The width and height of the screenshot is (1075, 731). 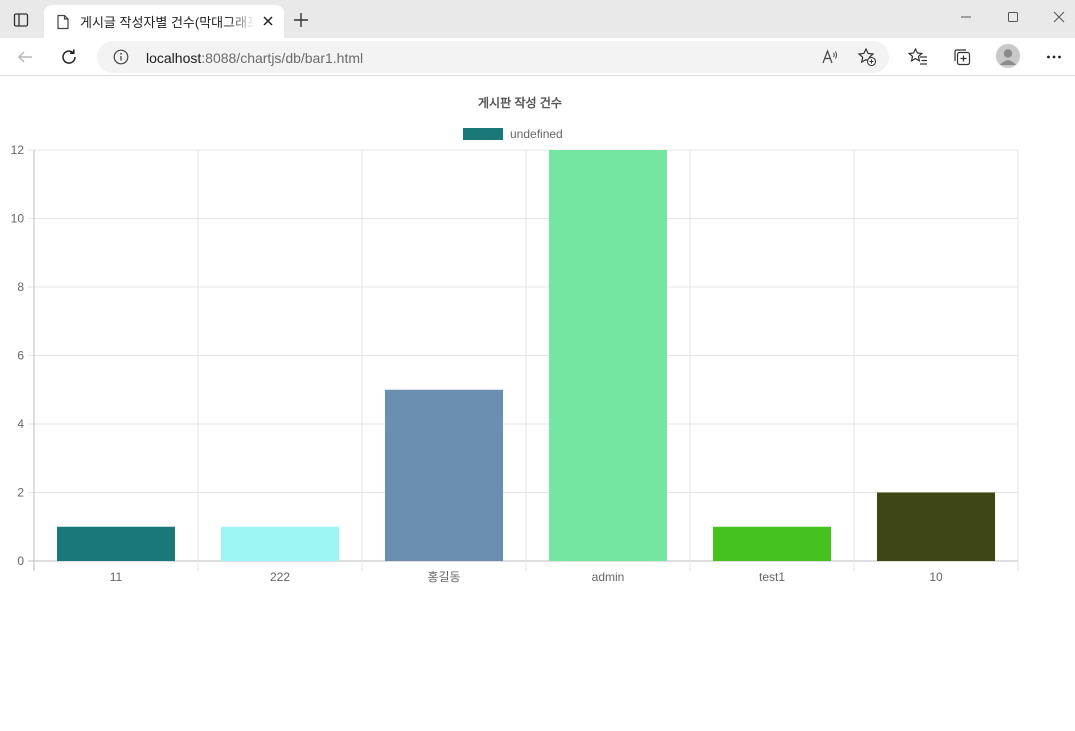 I want to click on minimize-icon, so click(x=966, y=17).